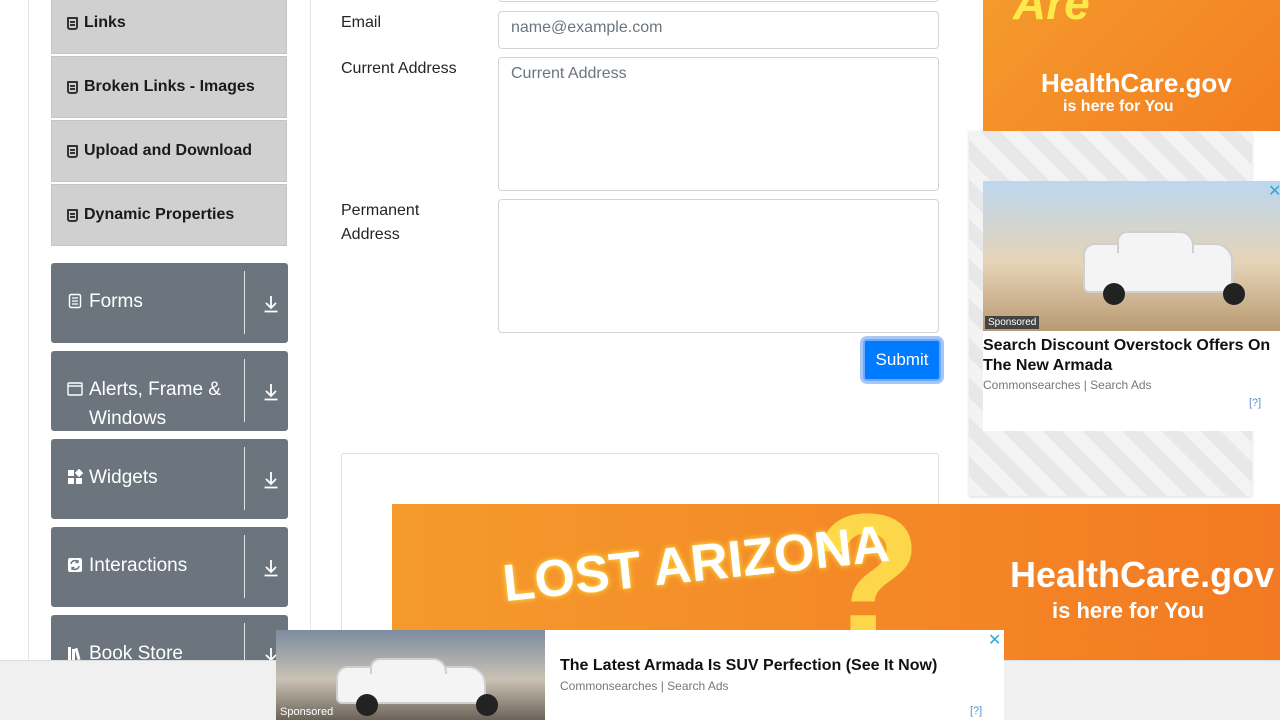 This screenshot has width=1280, height=720. What do you see at coordinates (1051, 14) in the screenshot?
I see `ad-headline-fragment: Are` at bounding box center [1051, 14].